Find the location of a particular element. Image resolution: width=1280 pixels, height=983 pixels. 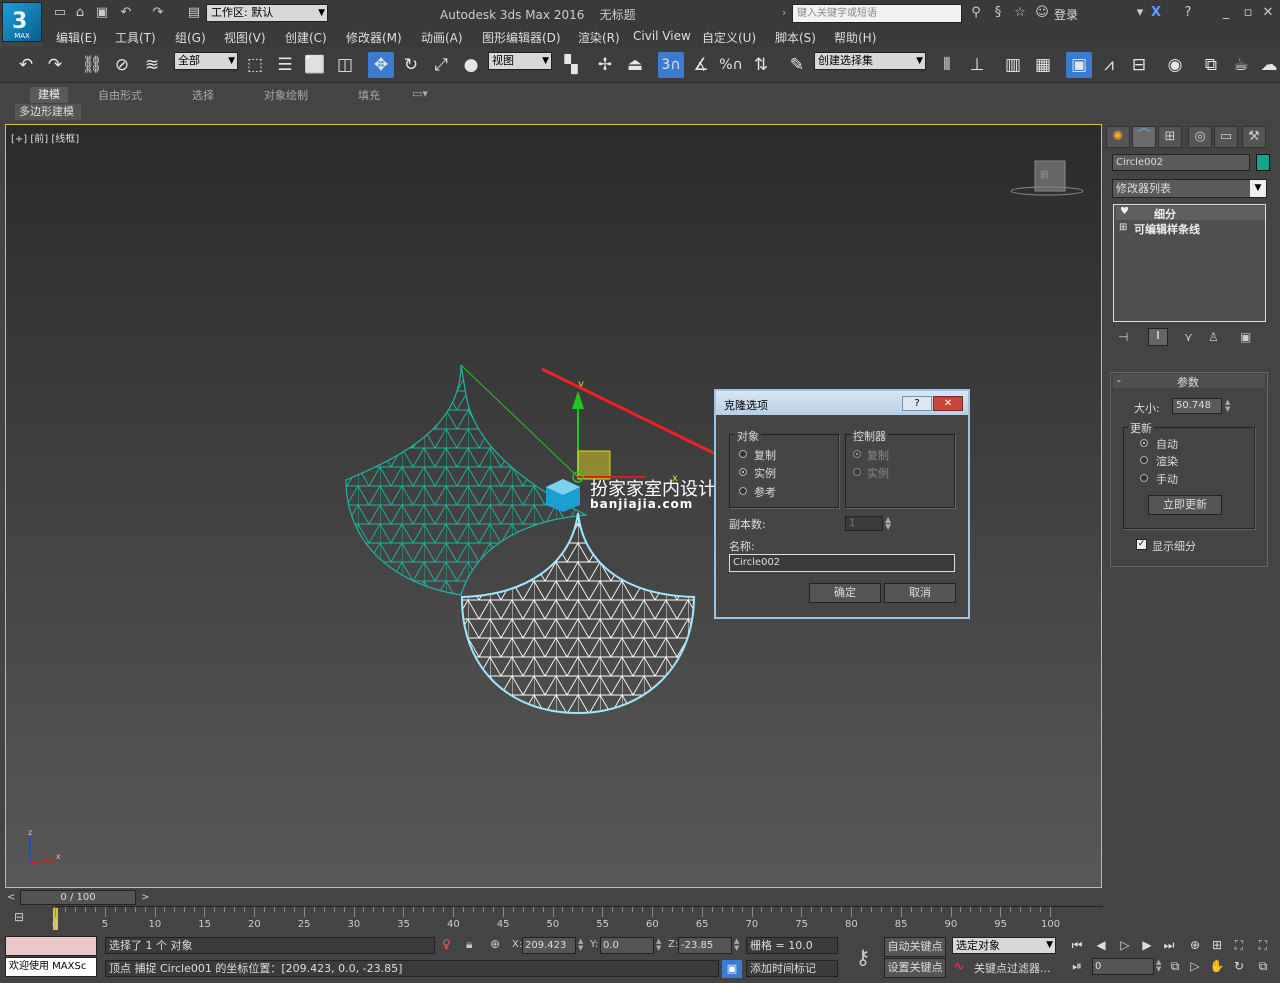

configure-sets-icon: ▣ is located at coordinates (1245, 337).